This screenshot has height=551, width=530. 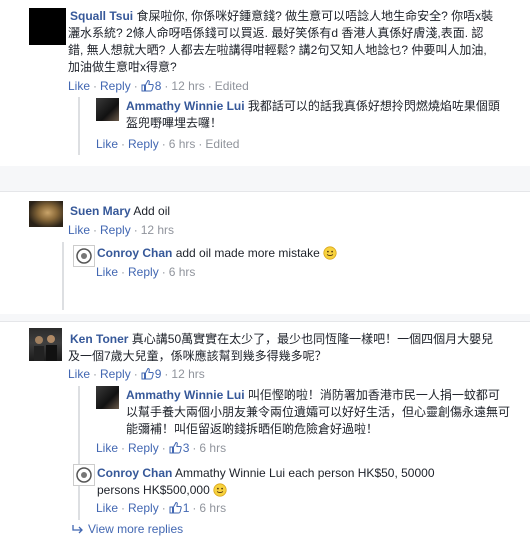 I want to click on comment-actions: Like · Reply · 12 hrs, so click(x=121, y=230).